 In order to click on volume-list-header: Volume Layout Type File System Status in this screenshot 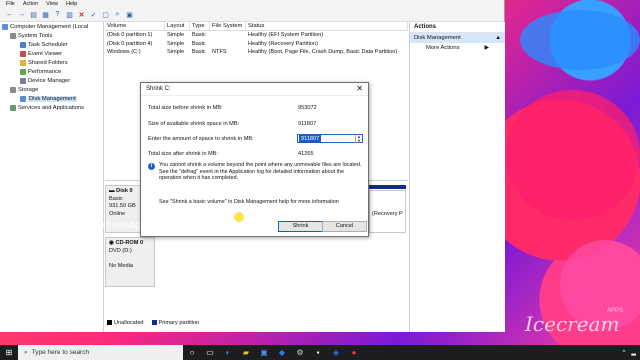, I will do `click(256, 26)`.